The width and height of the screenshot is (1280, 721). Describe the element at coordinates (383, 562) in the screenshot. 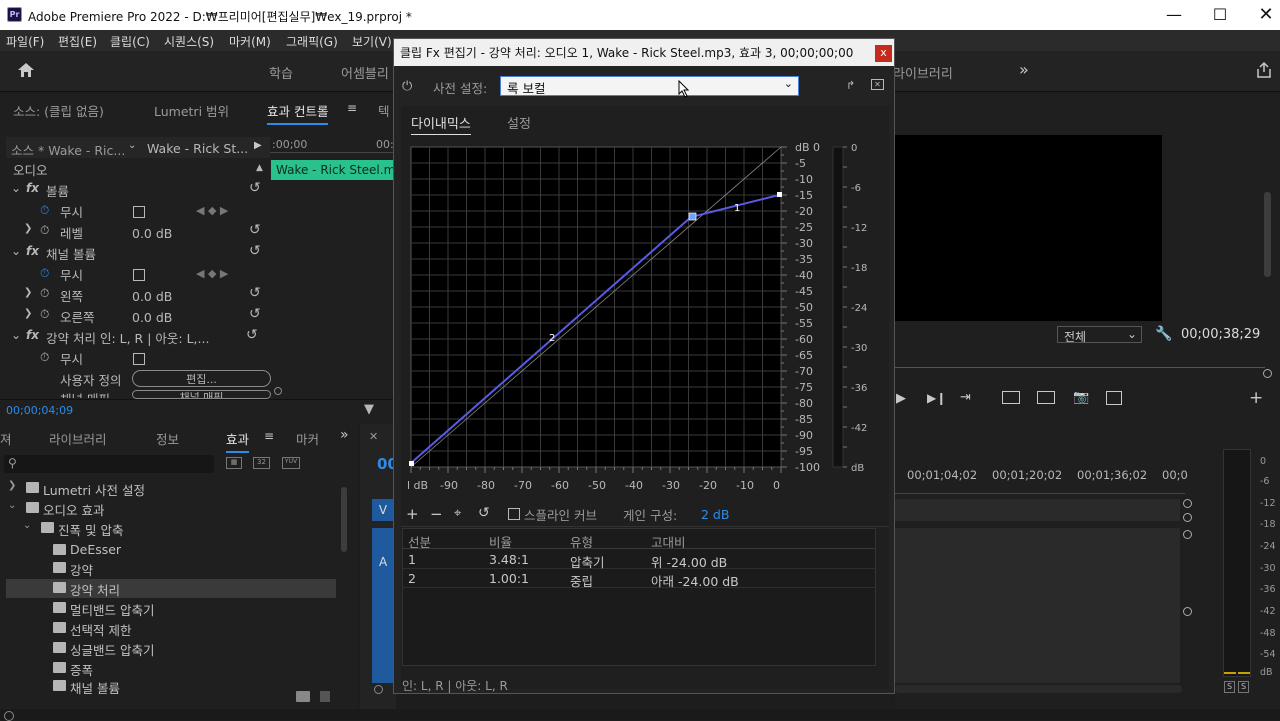

I see `track-a-toggle: A` at that location.